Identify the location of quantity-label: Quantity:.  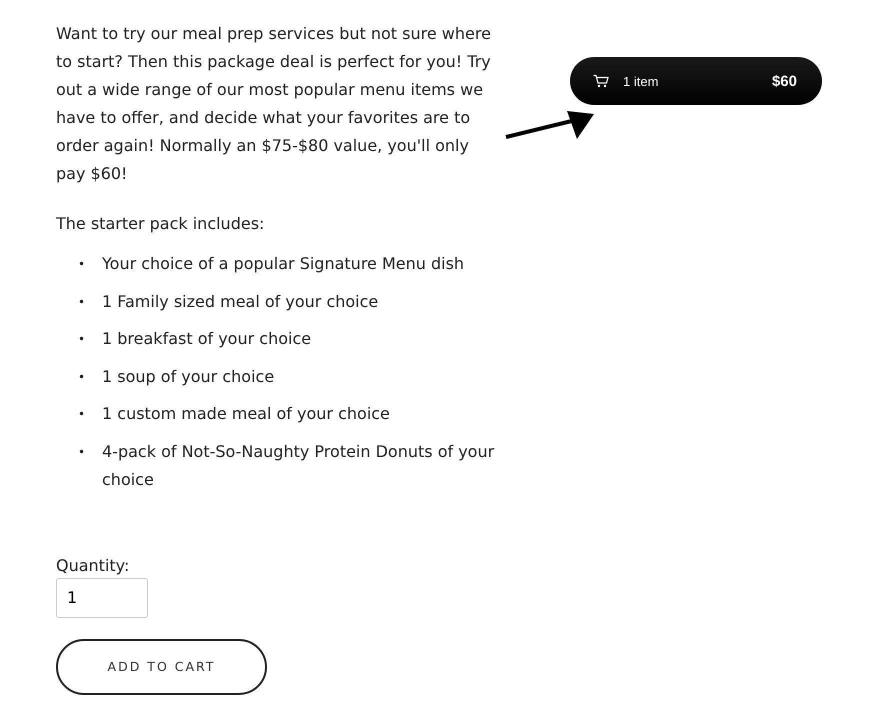
(93, 565).